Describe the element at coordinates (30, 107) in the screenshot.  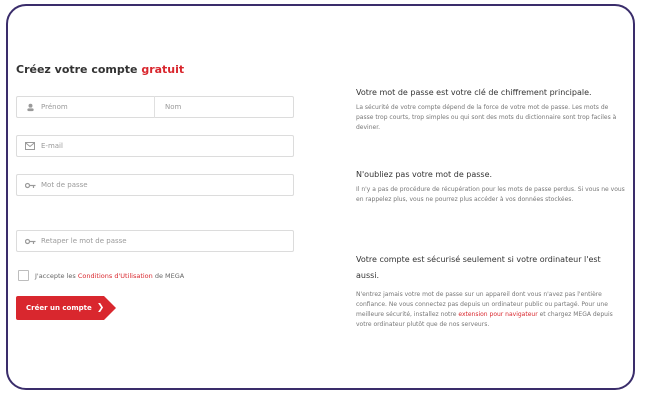
I see `user-icon` at that location.